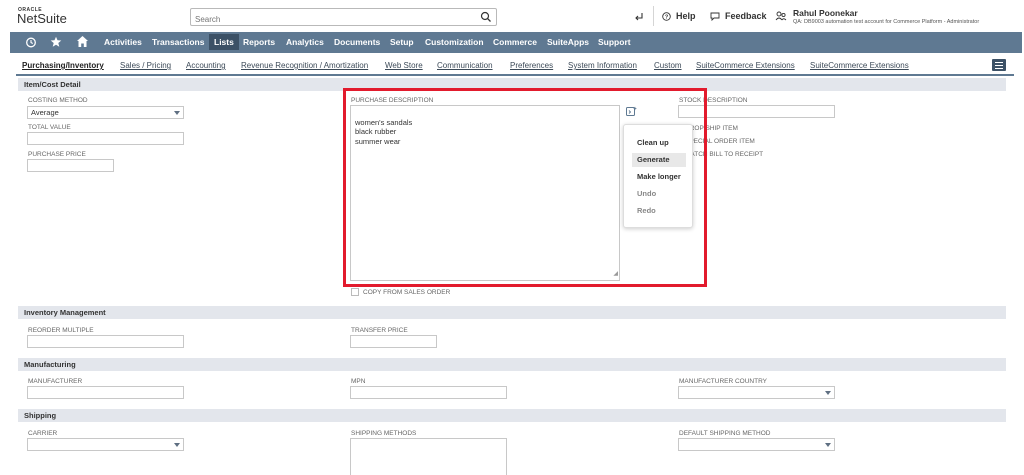  What do you see at coordinates (42, 18) in the screenshot?
I see `netsuite-logo: NetSuite` at bounding box center [42, 18].